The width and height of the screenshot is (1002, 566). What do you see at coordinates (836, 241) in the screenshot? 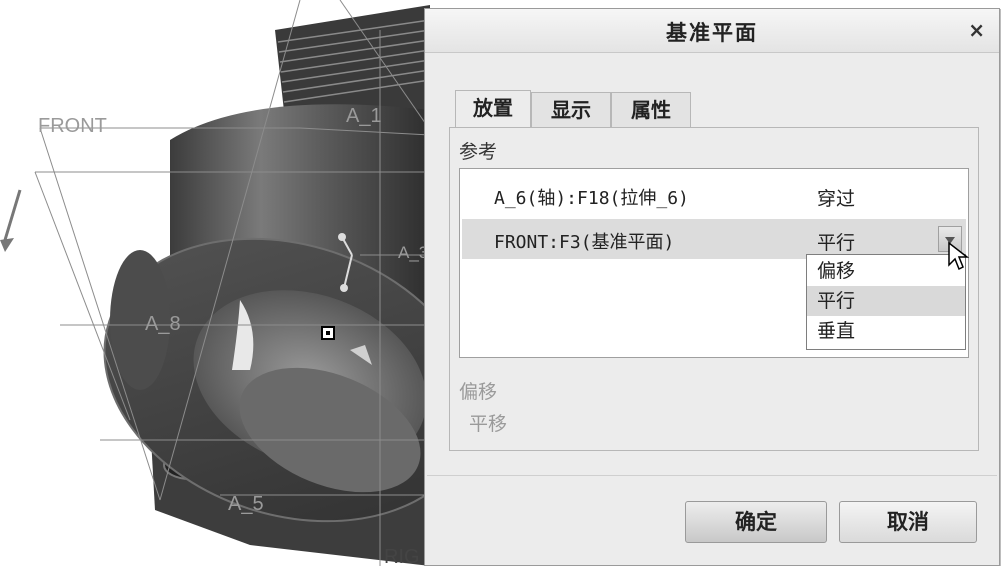
I see `constraint-select-value: 平行` at bounding box center [836, 241].